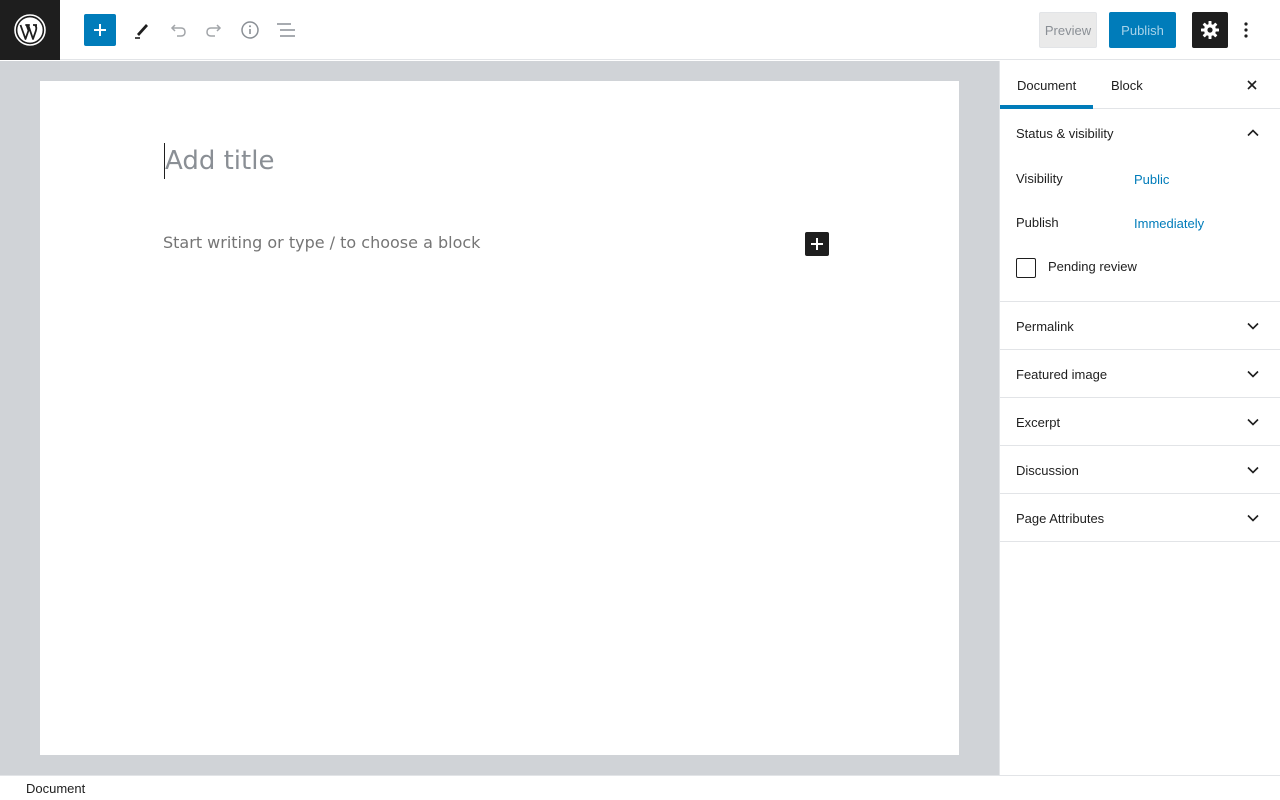  Describe the element at coordinates (1253, 133) in the screenshot. I see `chevron-up-icon` at that location.